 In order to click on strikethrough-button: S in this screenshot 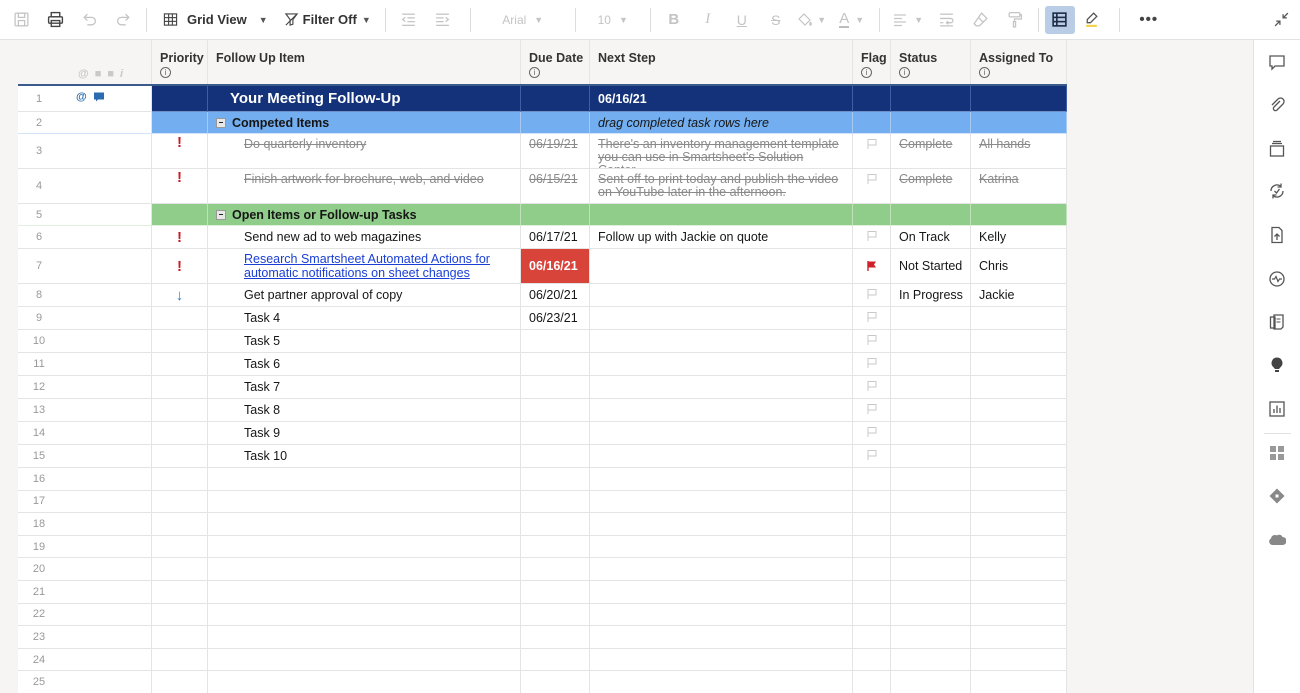, I will do `click(776, 20)`.